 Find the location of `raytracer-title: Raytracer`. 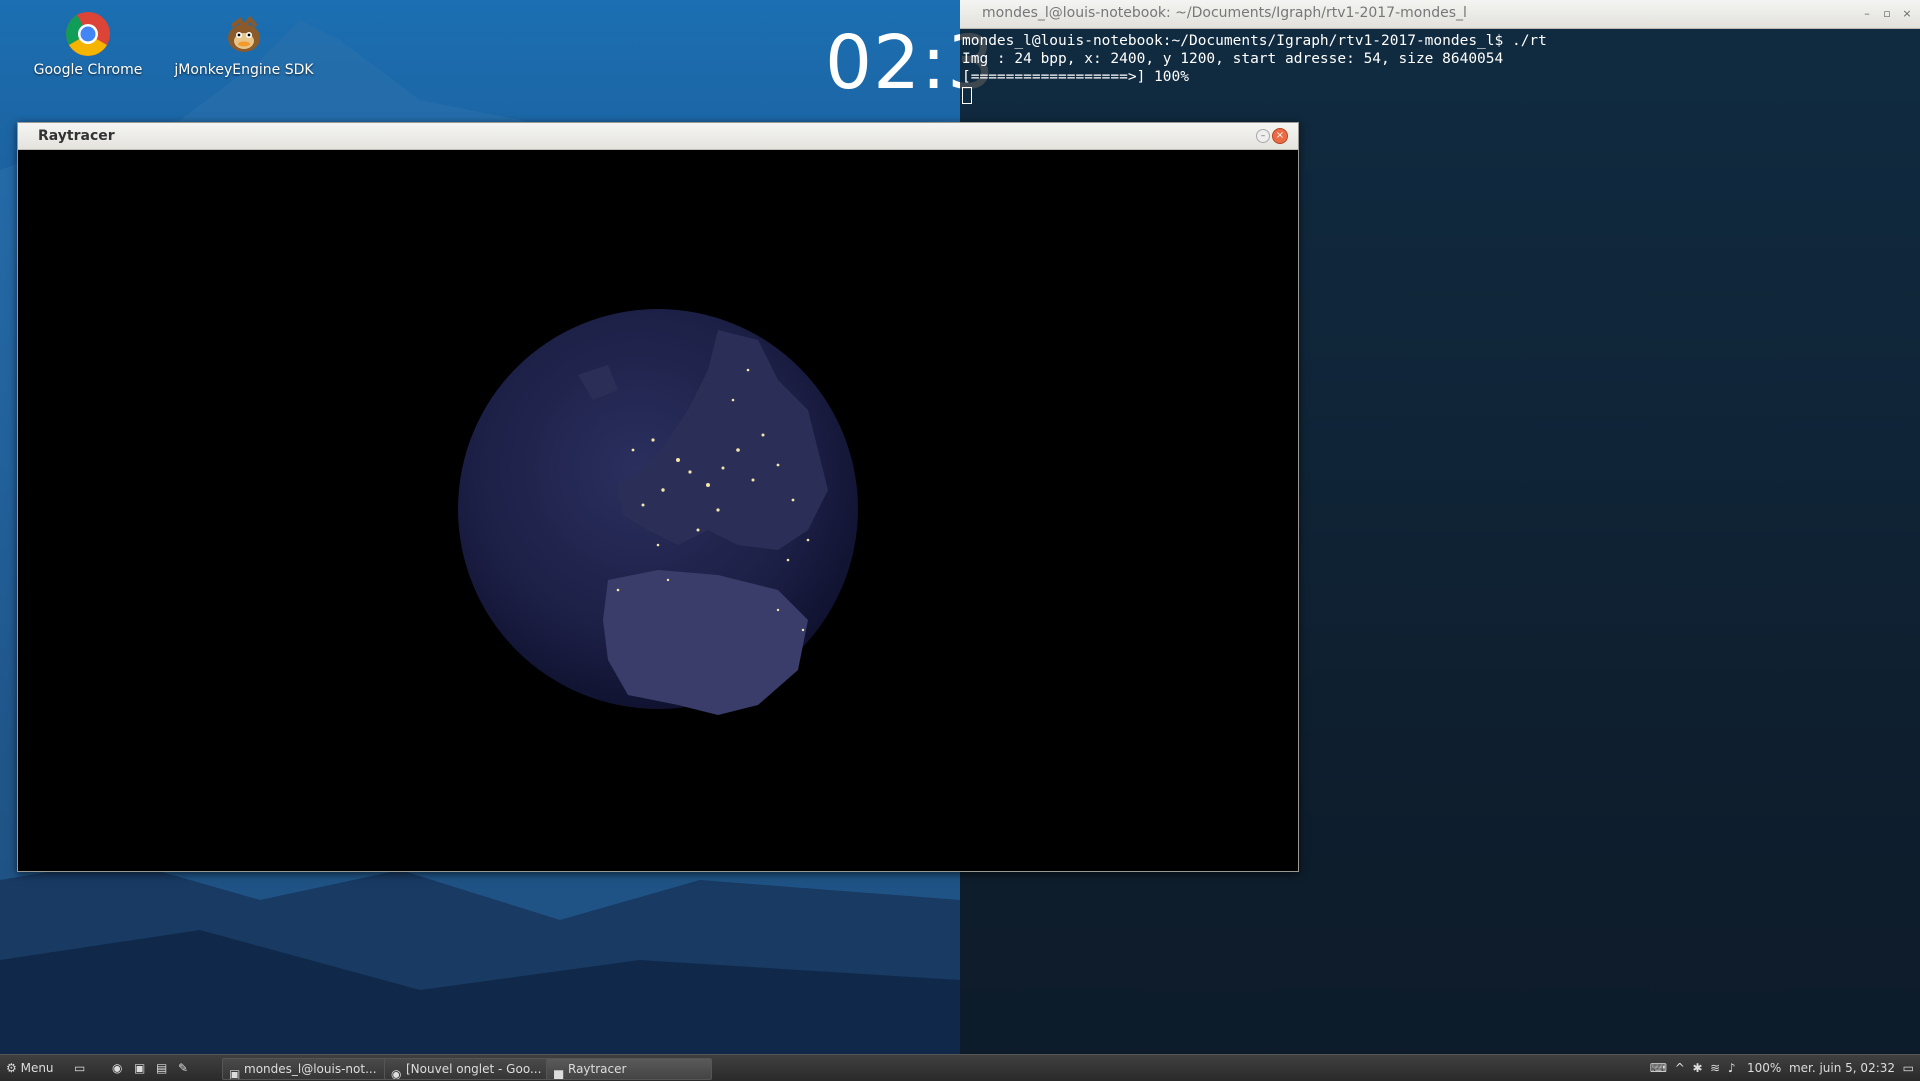

raytracer-title: Raytracer is located at coordinates (76, 136).